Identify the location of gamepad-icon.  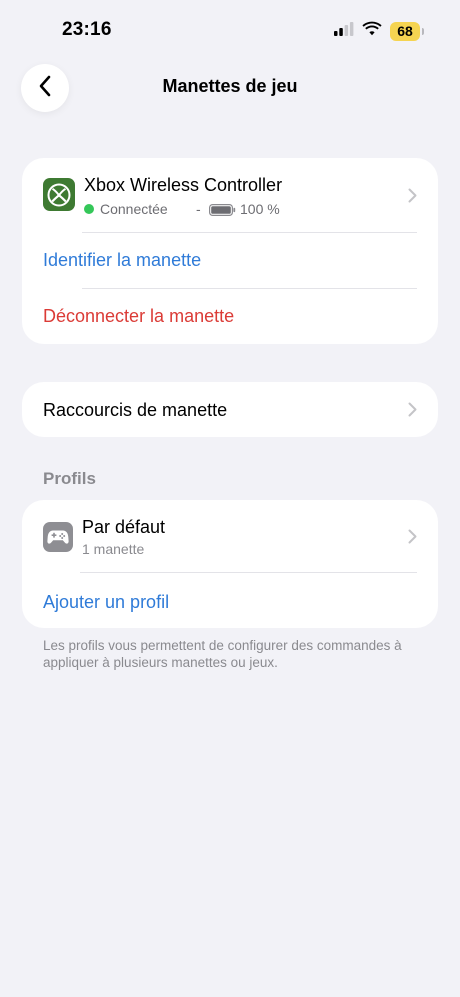
(58, 537).